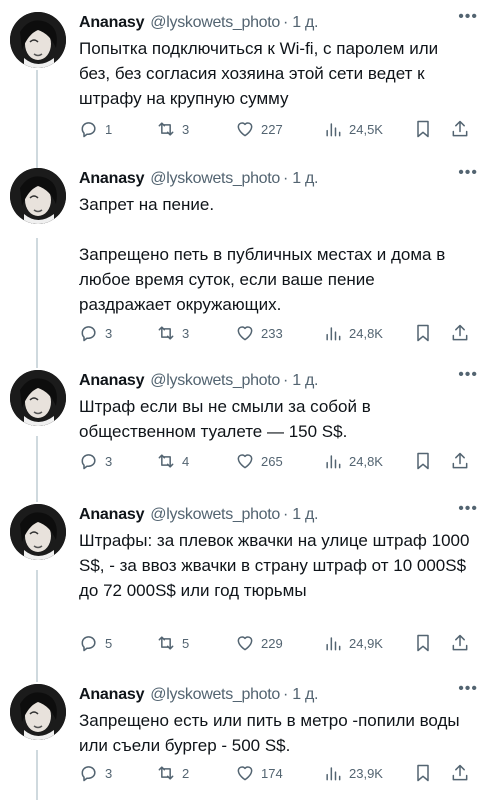 The height and width of the screenshot is (800, 482). I want to click on action-bar: 3 2 174 23,9K, so click(276, 773).